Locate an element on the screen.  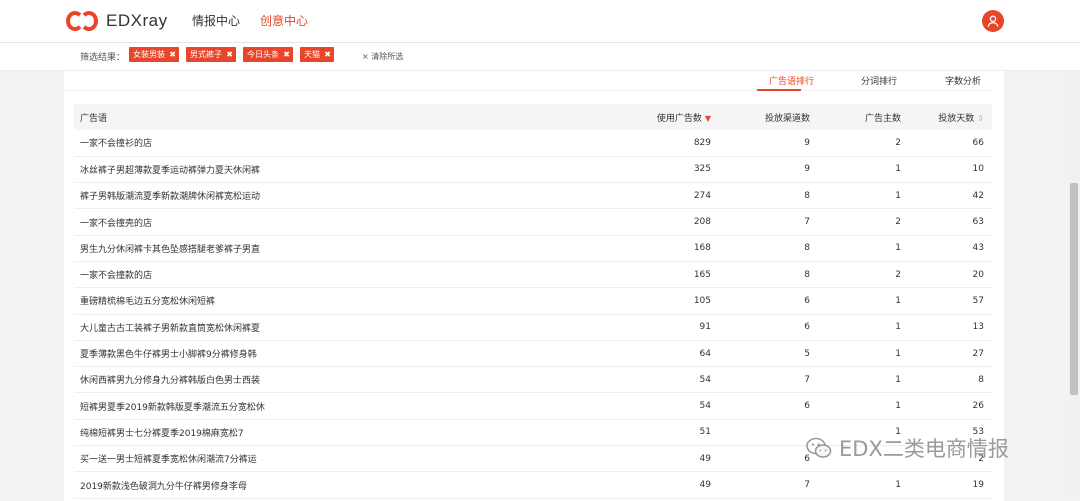
ad-copy-cell: 一家不会撞款的店 is located at coordinates (116, 276).